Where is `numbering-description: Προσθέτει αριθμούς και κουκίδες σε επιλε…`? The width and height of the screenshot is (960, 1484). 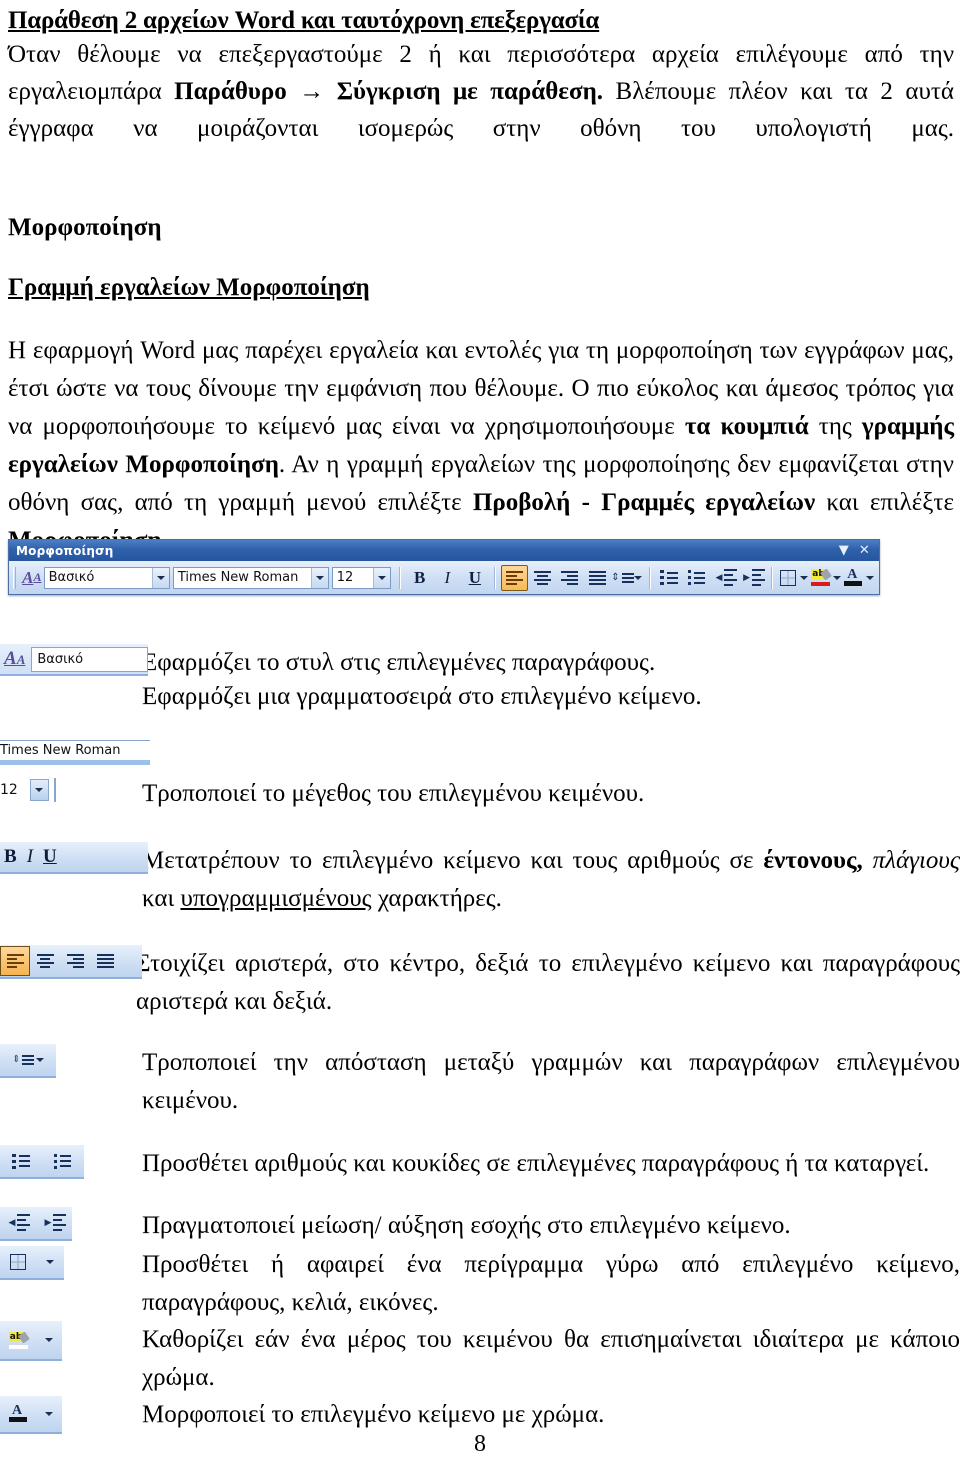
numbering-description: Προσθέτει αριθμούς και κουκίδες σε επιλε… is located at coordinates (536, 1163).